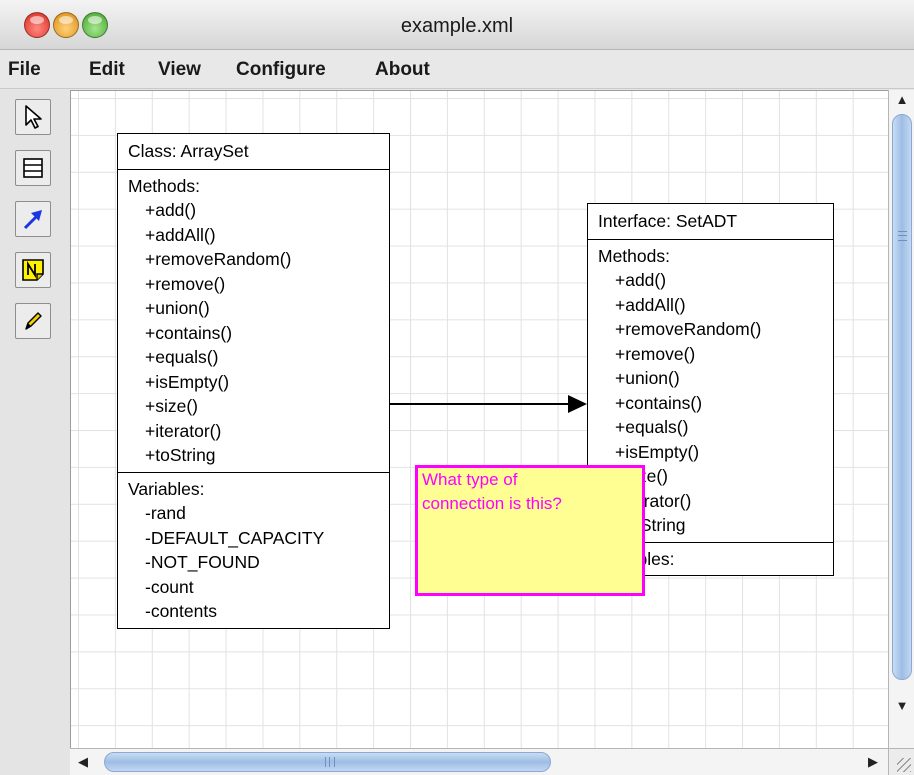 Image resolution: width=914 pixels, height=775 pixels. Describe the element at coordinates (634, 255) in the screenshot. I see `interface-methods-label: Methods:` at that location.